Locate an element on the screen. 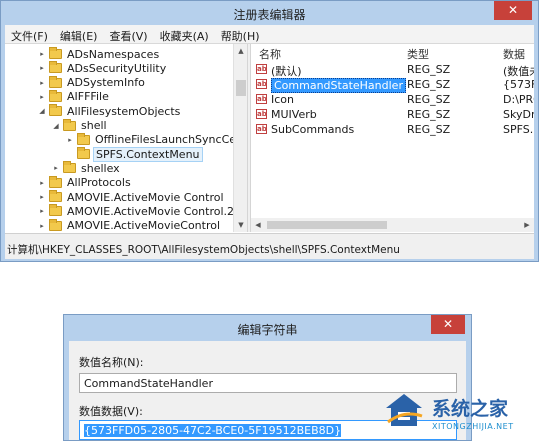 This screenshot has width=539, height=441. tree-item-label: SPFS.ContextMenu is located at coordinates (148, 154).